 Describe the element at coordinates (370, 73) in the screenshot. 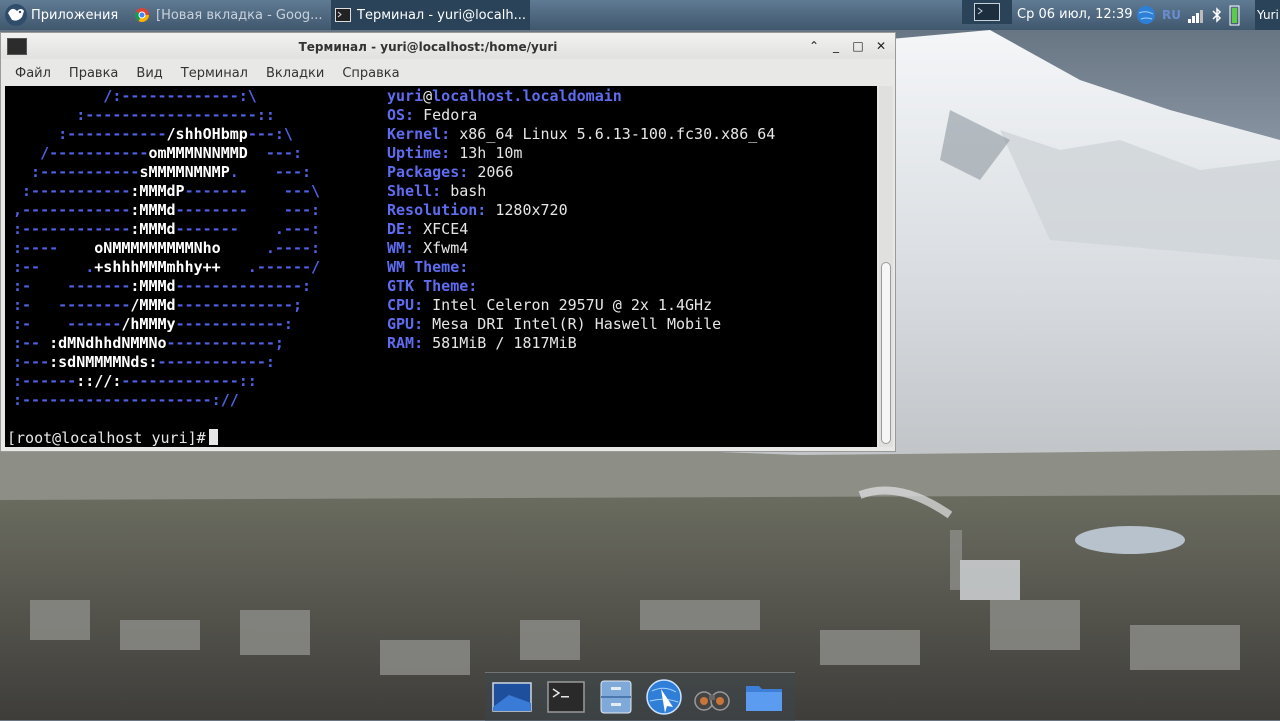

I see `menu-help: Справка` at that location.